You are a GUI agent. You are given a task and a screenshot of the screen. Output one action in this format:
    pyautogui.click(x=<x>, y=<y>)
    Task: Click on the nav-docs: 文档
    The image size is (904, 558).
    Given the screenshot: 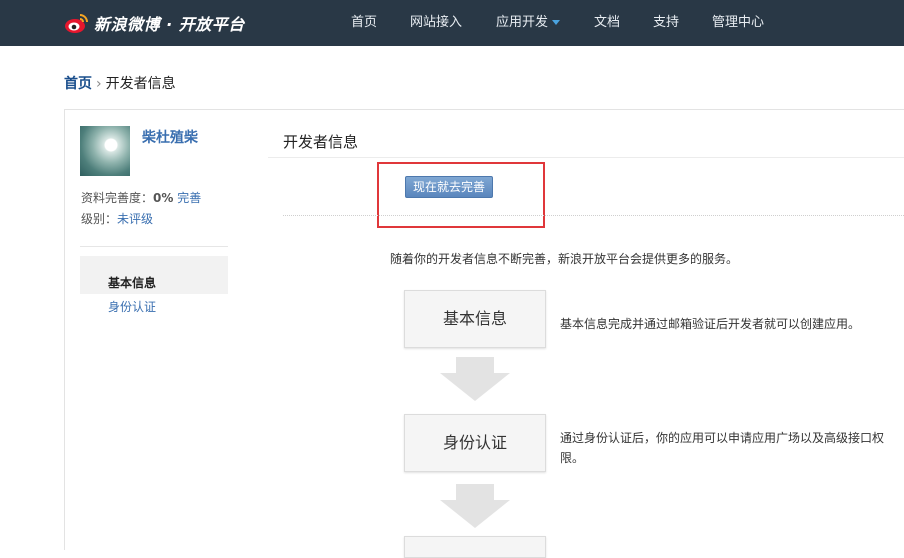 What is the action you would take?
    pyautogui.click(x=607, y=23)
    